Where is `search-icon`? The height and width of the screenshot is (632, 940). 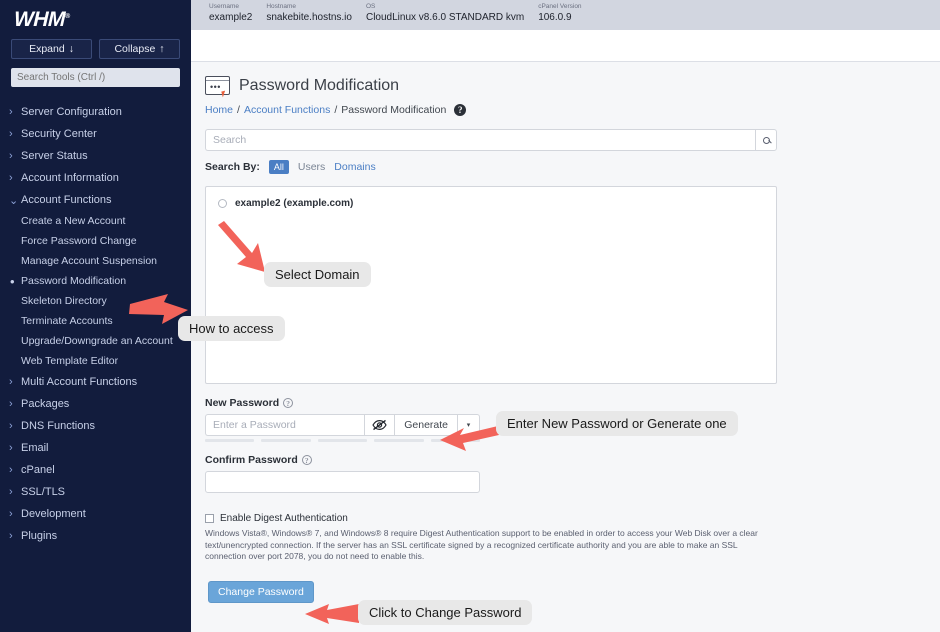
search-icon is located at coordinates (766, 140).